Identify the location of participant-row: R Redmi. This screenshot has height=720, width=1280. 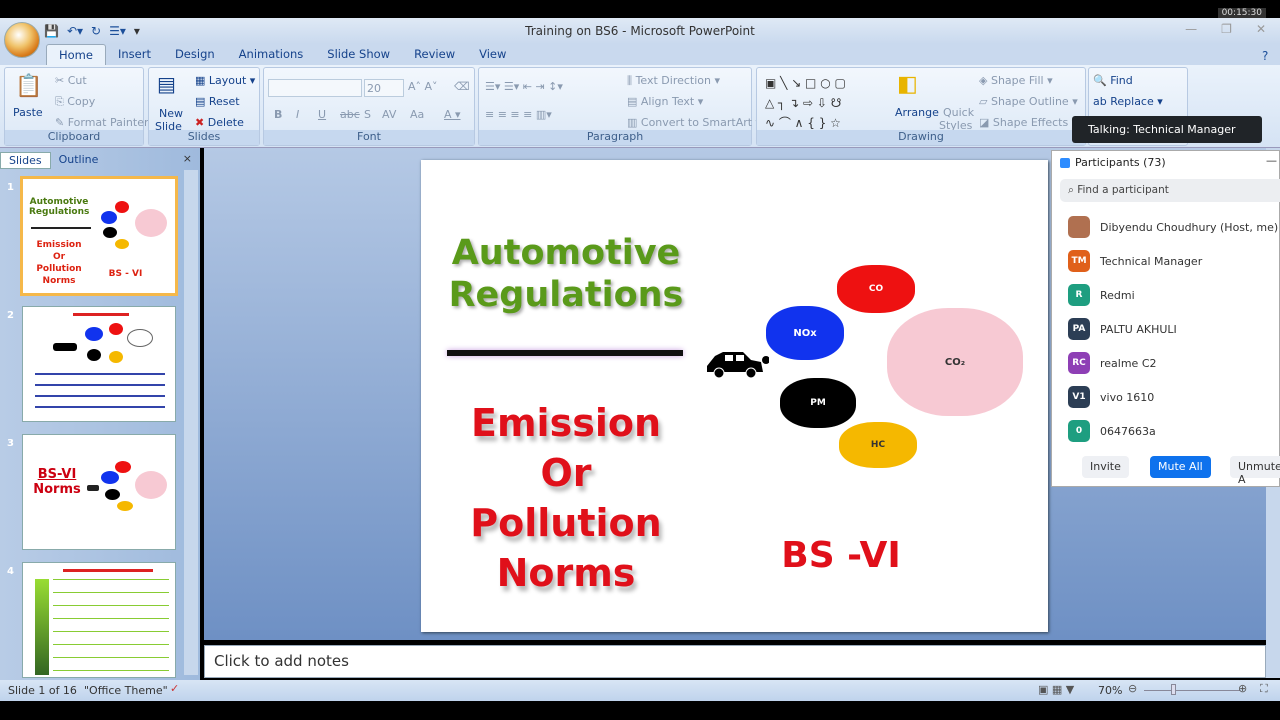
(1101, 295).